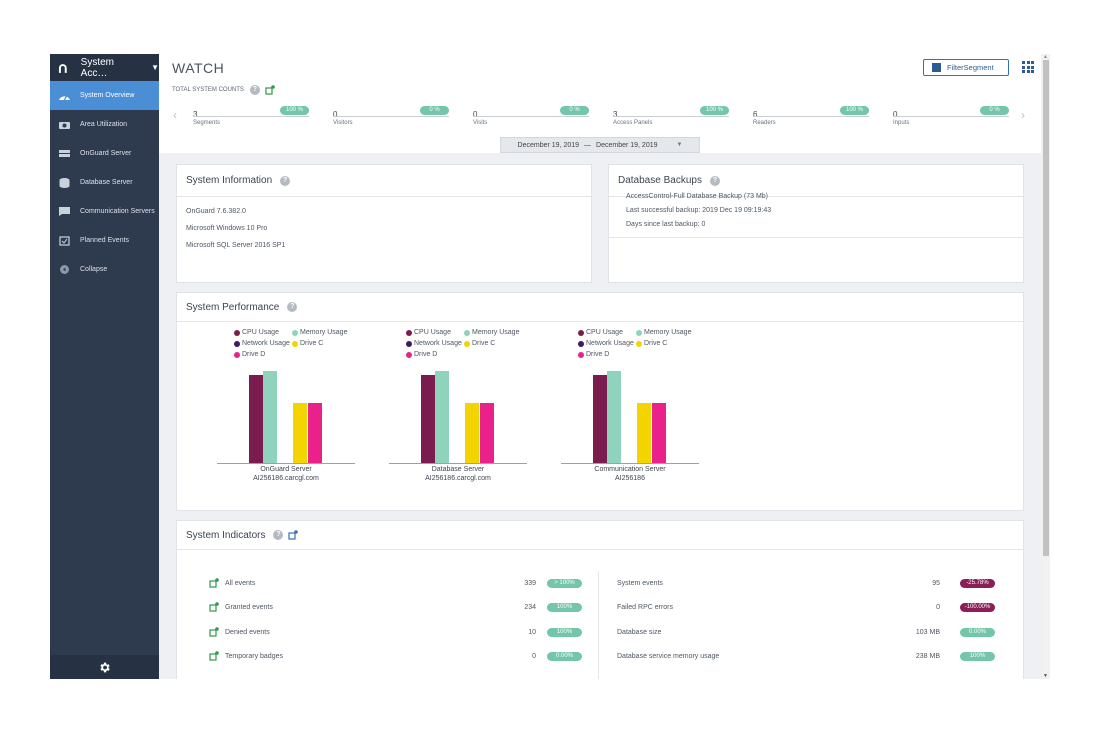 The height and width of the screenshot is (734, 1100). I want to click on scroll-down-icon: ▼, so click(1045, 676).